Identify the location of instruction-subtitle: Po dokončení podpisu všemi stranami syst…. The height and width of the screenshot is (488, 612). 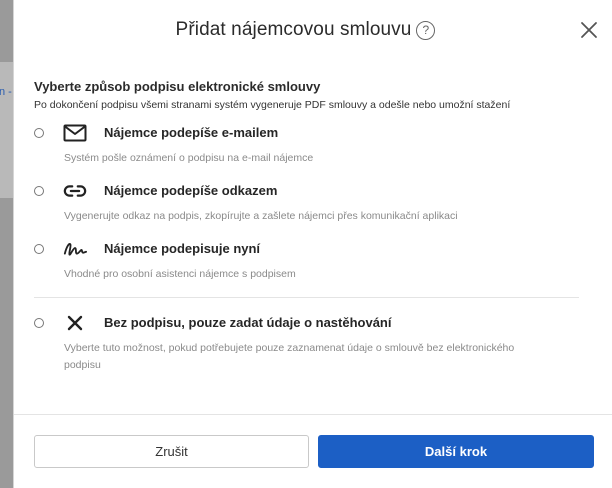
(272, 105).